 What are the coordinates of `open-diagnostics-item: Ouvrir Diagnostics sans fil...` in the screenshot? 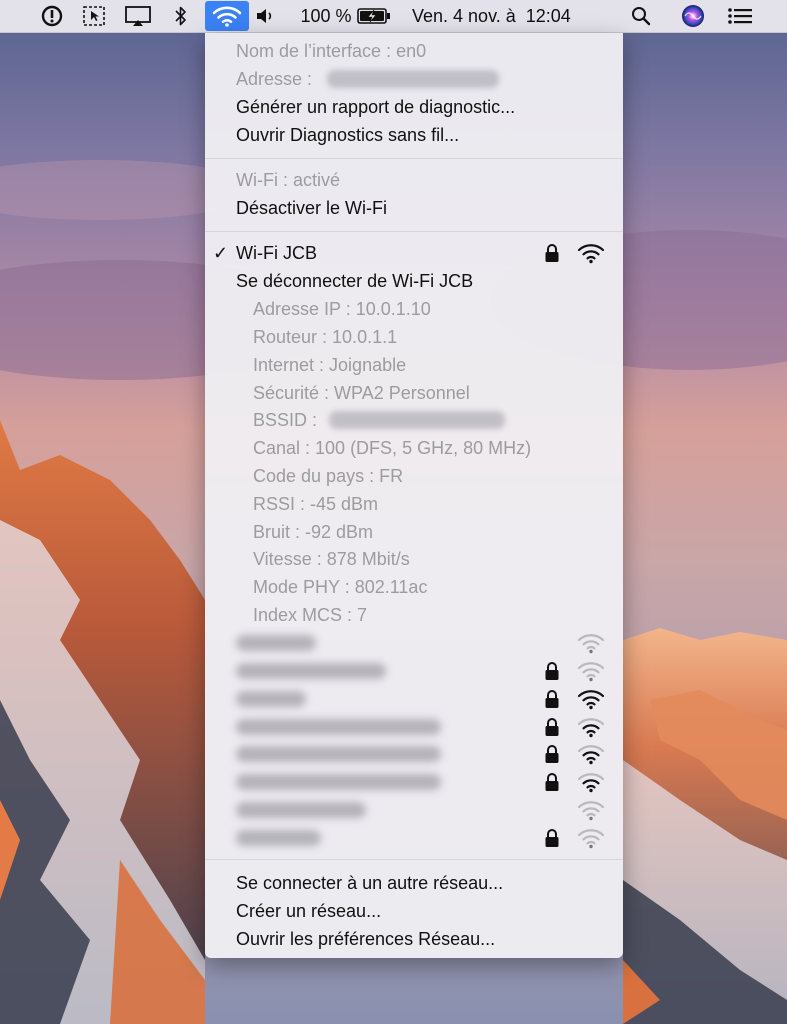 It's located at (414, 135).